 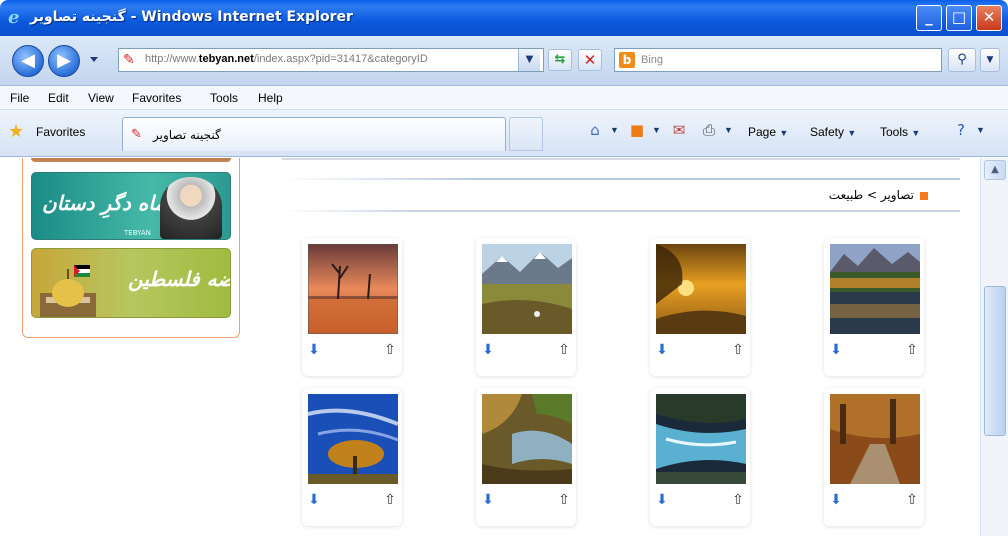 I want to click on menu-file: File, so click(x=19, y=98).